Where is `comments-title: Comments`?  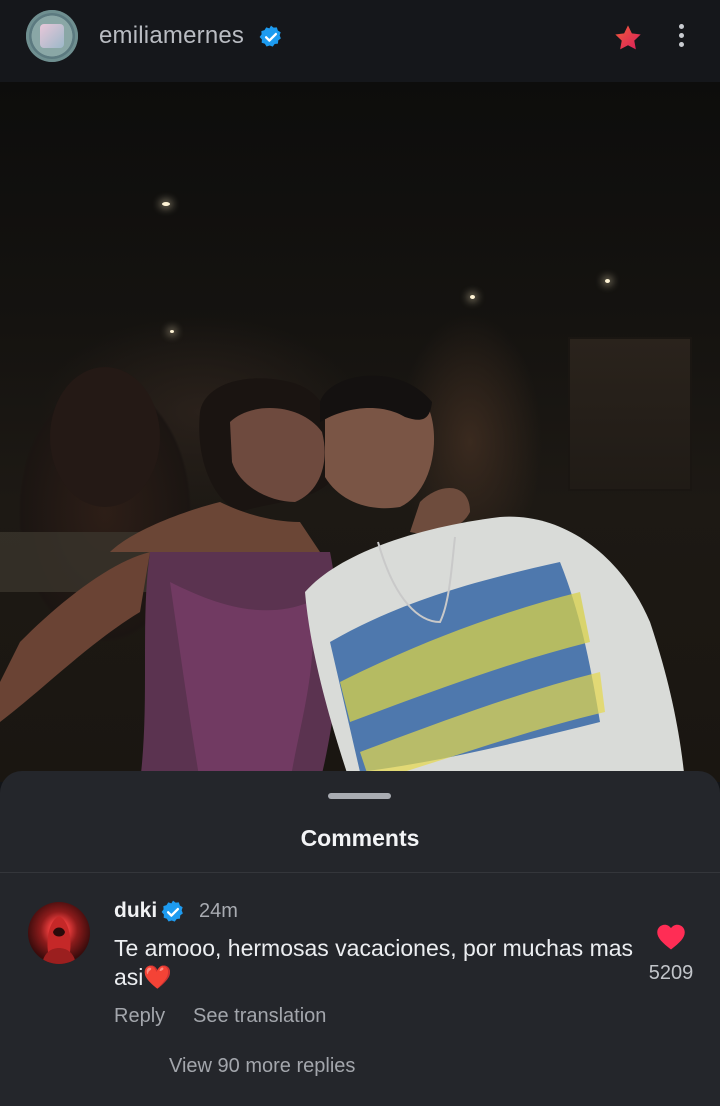
comments-title: Comments is located at coordinates (360, 838).